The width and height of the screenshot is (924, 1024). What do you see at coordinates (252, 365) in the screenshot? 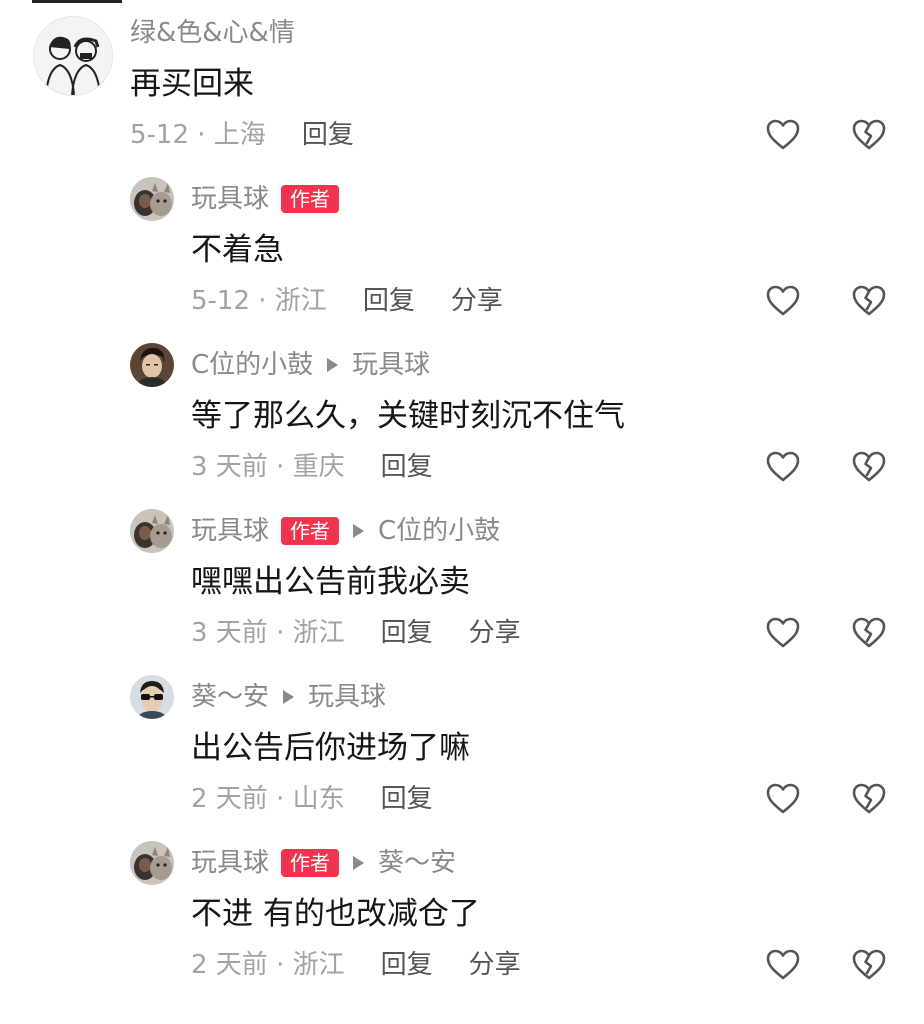
I see `username: C位的小鼓` at bounding box center [252, 365].